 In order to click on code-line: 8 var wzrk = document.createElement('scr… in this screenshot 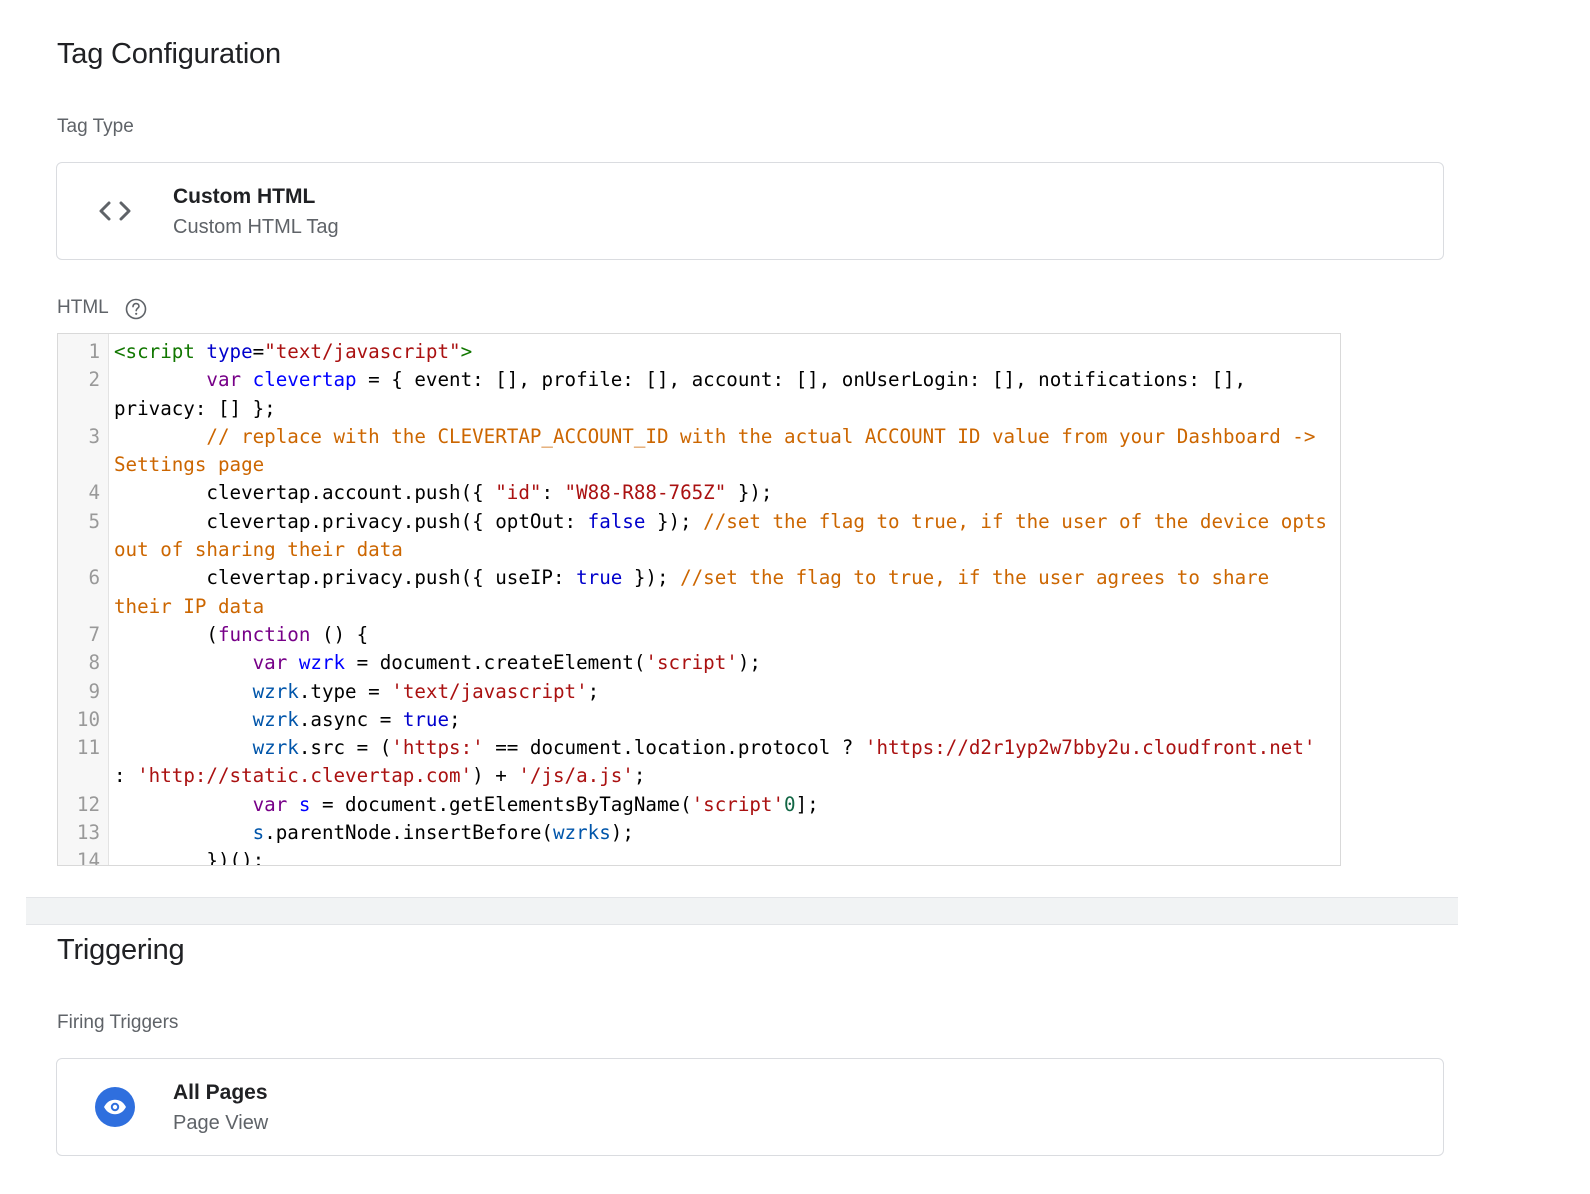, I will do `click(699, 663)`.